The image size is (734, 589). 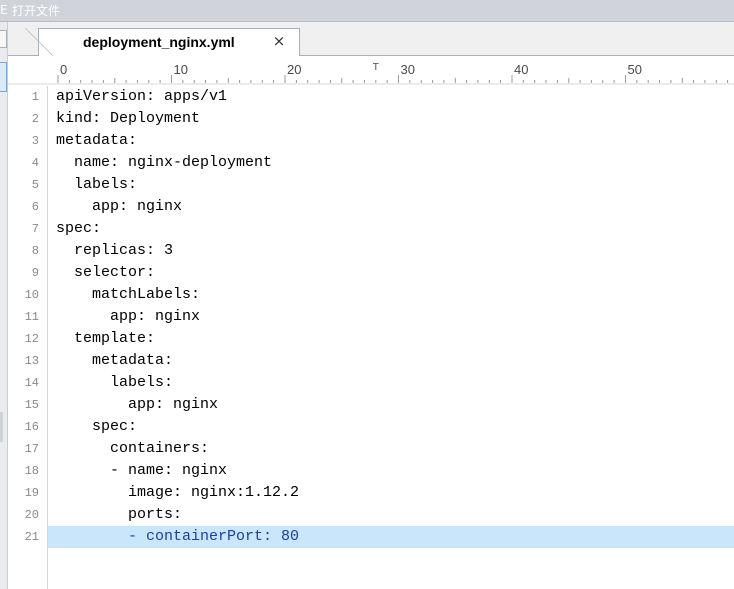 What do you see at coordinates (35, 185) in the screenshot?
I see `line-number: 5` at bounding box center [35, 185].